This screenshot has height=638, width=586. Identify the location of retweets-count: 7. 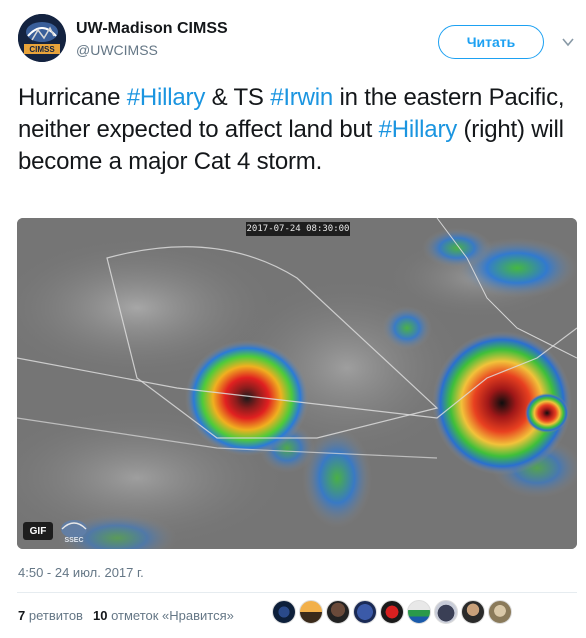
(22, 615).